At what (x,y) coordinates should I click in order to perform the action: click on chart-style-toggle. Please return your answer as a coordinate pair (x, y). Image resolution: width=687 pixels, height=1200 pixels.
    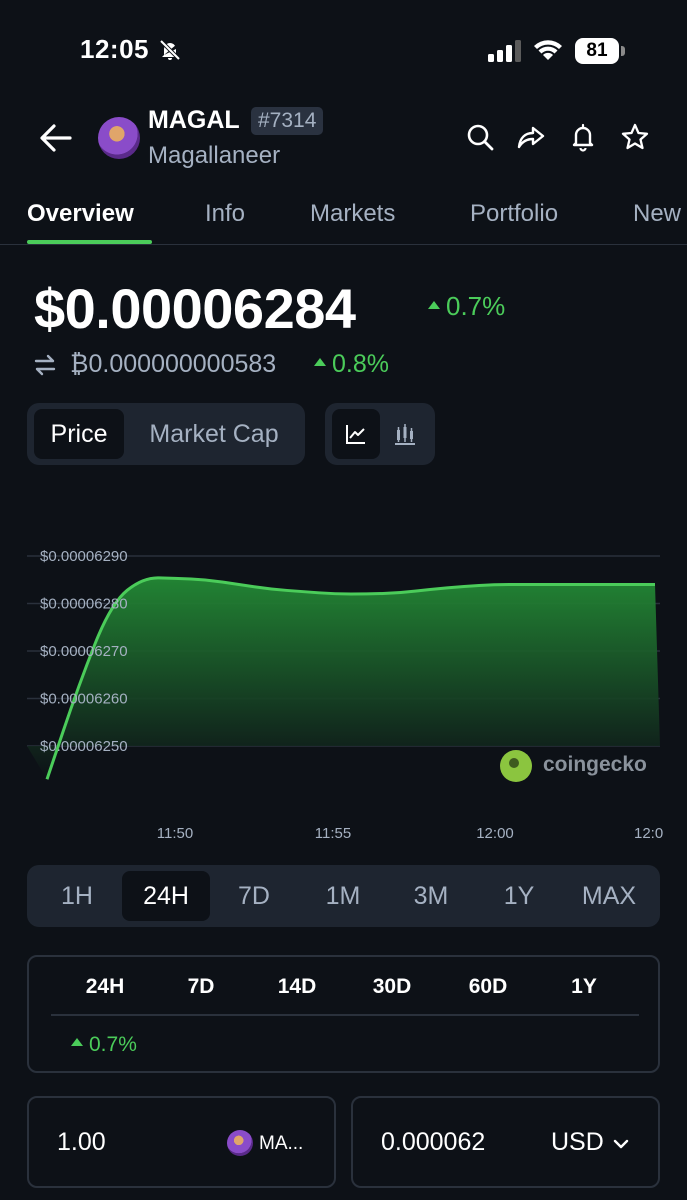
    Looking at the image, I should click on (380, 434).